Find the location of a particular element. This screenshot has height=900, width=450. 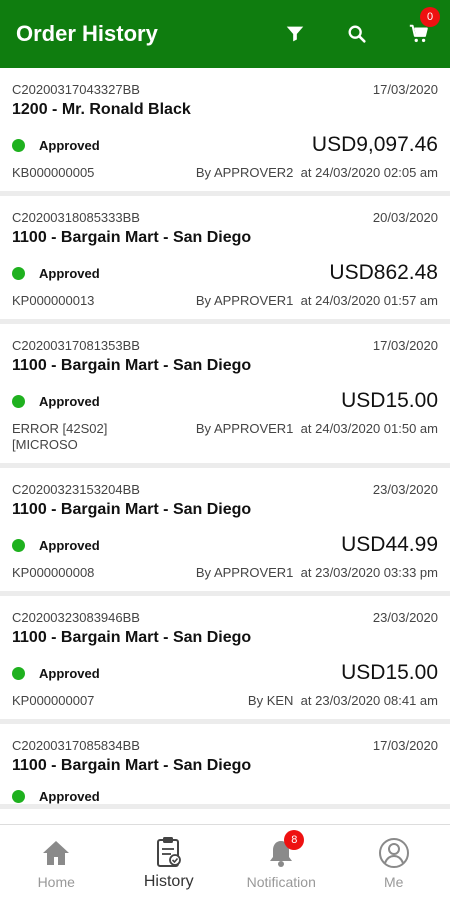

nav-notification: 8 Notification is located at coordinates (281, 862).